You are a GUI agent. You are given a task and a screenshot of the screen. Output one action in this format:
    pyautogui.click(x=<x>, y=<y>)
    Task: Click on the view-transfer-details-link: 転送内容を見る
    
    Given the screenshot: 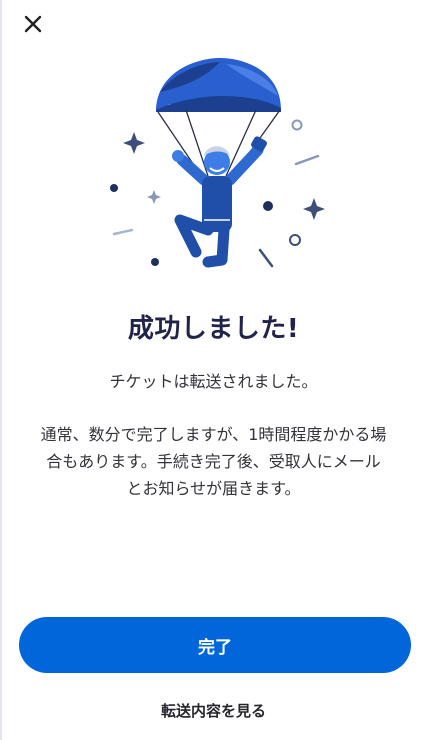 What is the action you would take?
    pyautogui.click(x=213, y=710)
    